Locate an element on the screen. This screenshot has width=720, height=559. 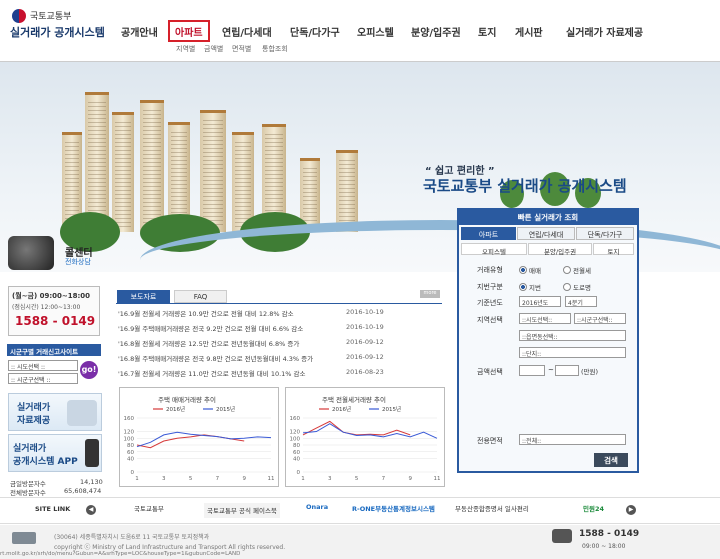
y-tick-label: 100 is located at coordinates (129, 439).